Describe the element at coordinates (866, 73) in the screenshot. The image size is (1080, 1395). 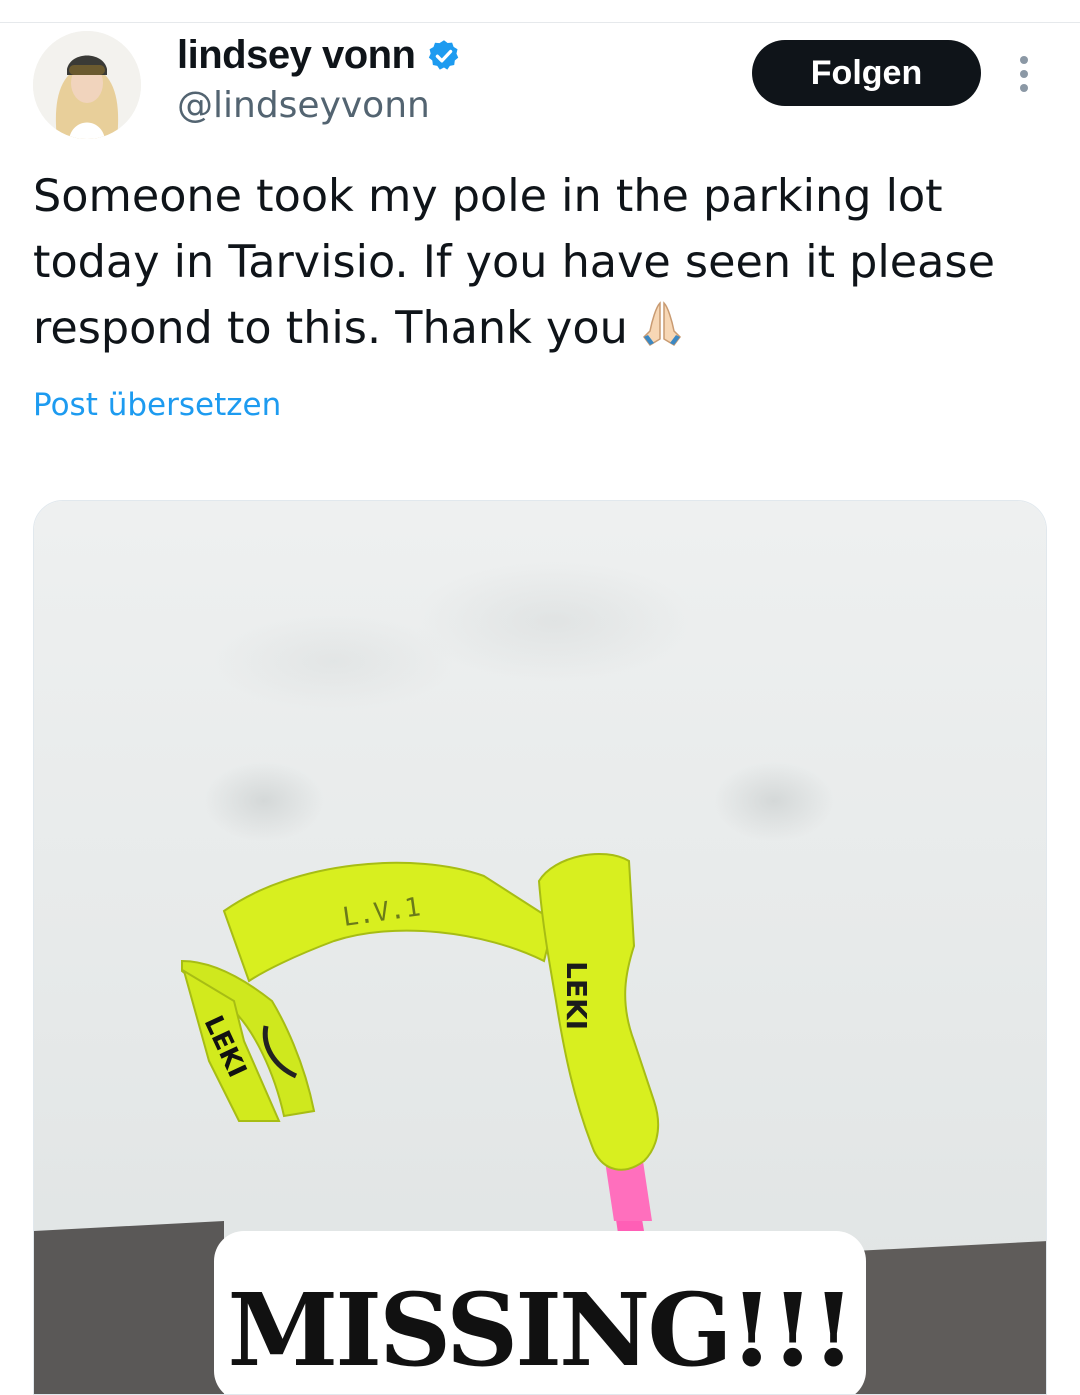
I see `follow-button: Folgen` at that location.